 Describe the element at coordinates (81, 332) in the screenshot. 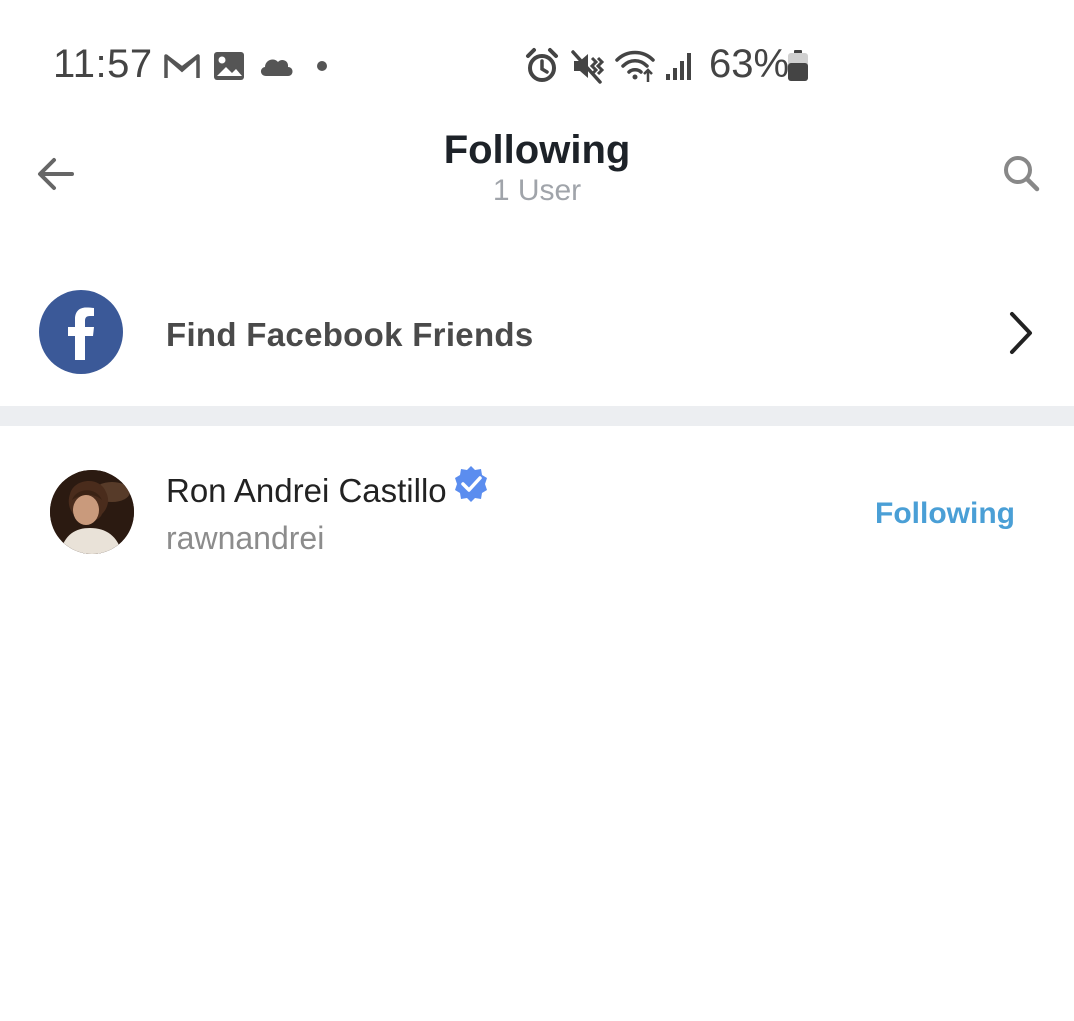

I see `facebook-icon` at that location.